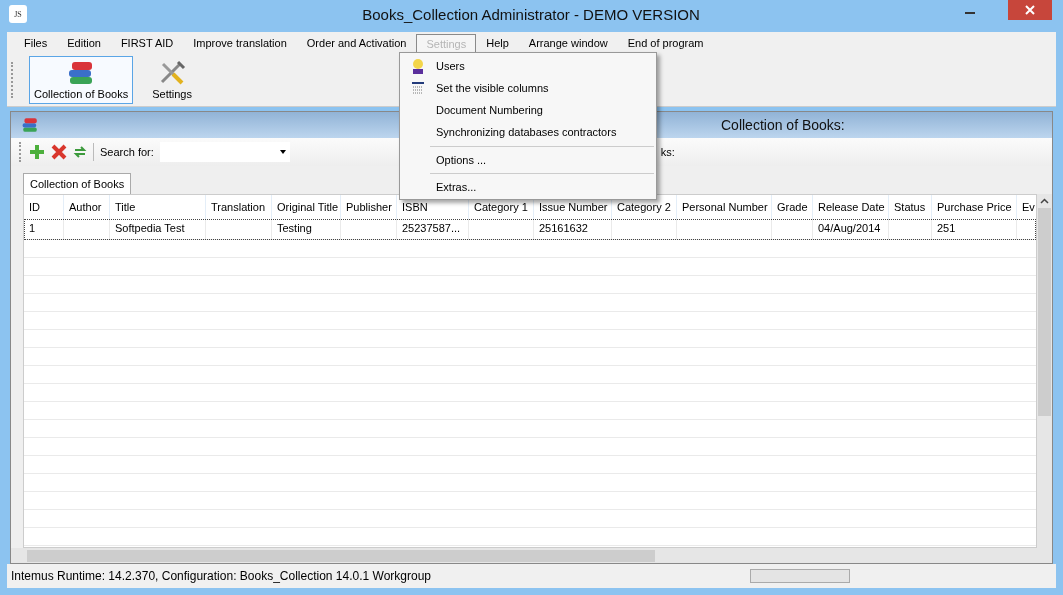  I want to click on app-icon: JS, so click(18, 14).